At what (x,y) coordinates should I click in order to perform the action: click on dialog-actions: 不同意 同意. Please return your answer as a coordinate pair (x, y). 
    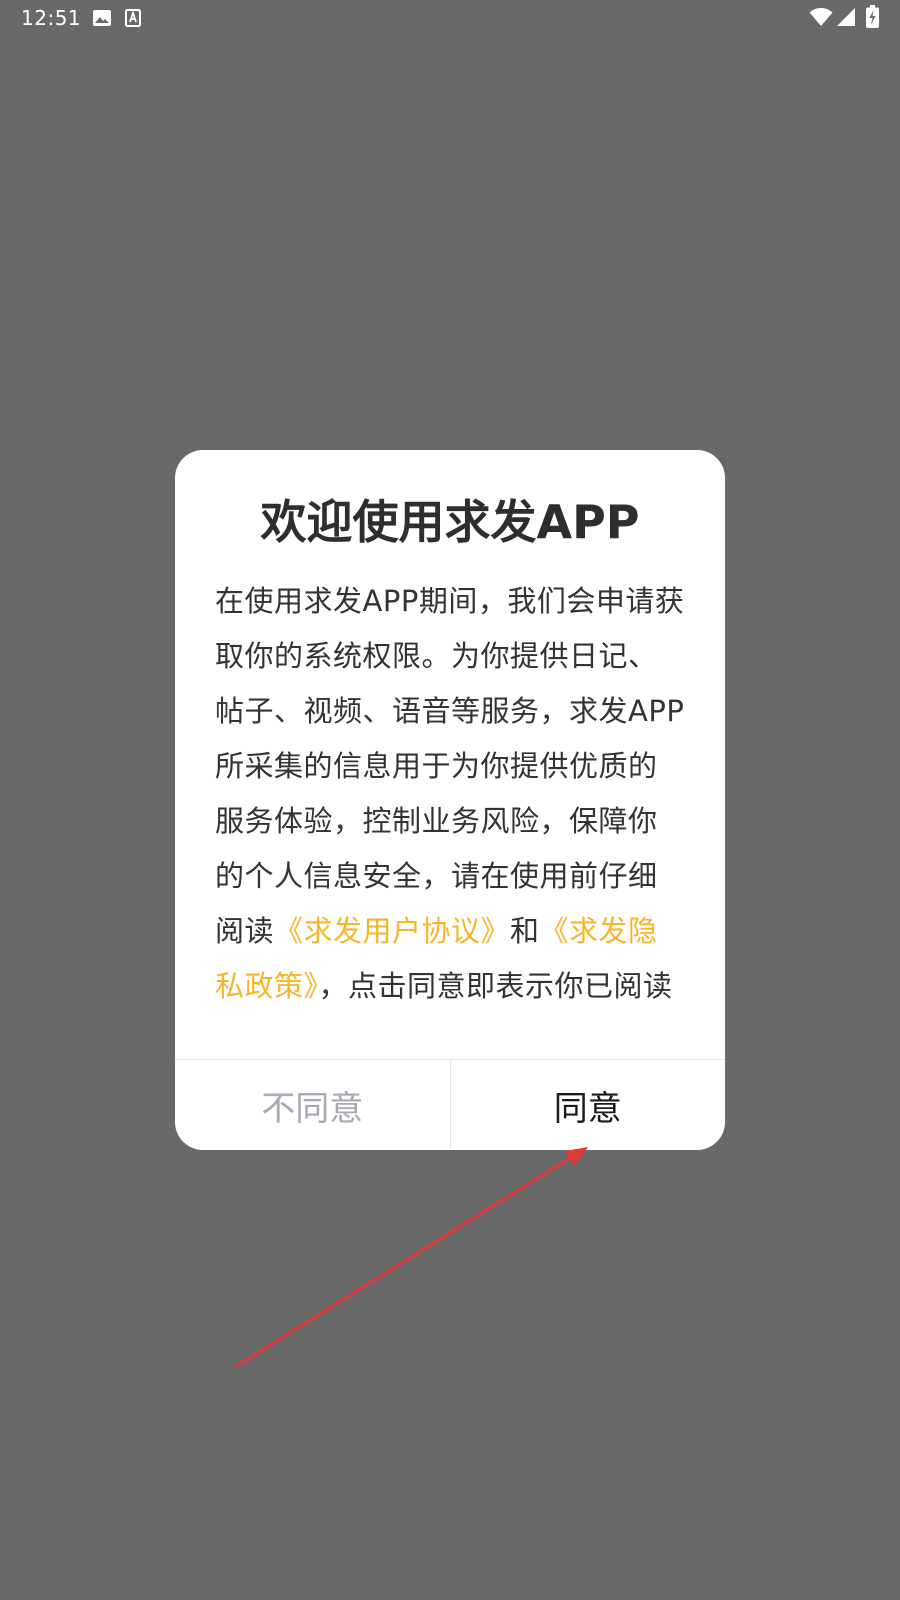
    Looking at the image, I should click on (450, 1104).